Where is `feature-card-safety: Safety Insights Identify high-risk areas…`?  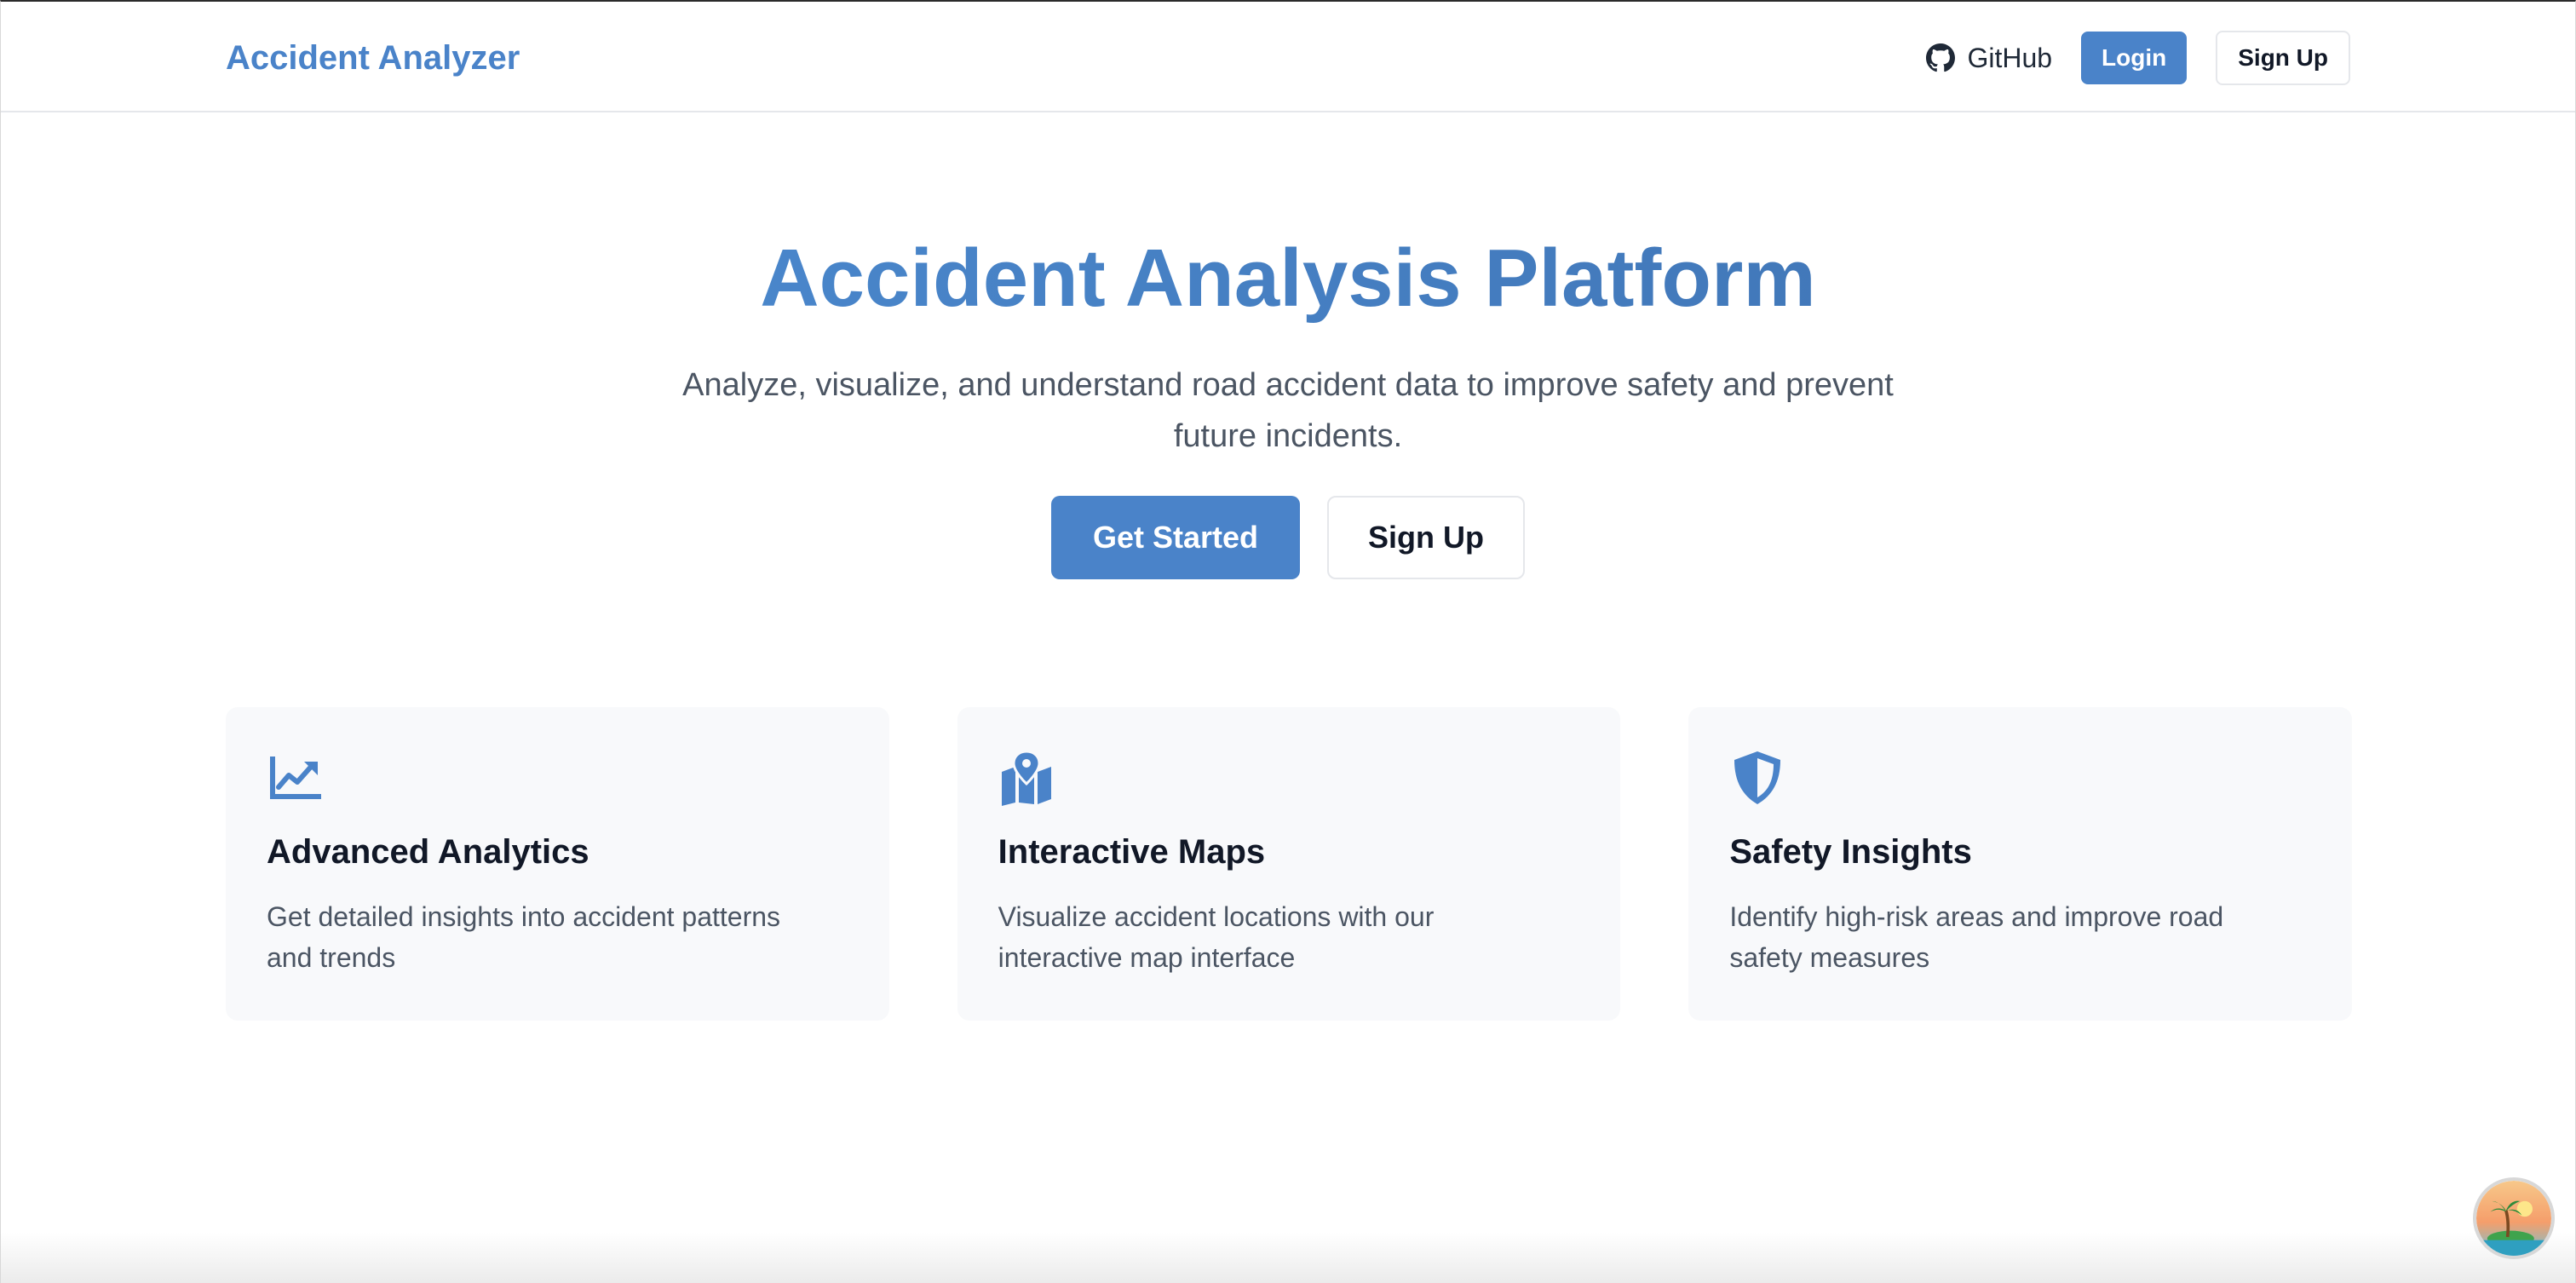
feature-card-safety: Safety Insights Identify high-risk areas… is located at coordinates (2021, 864).